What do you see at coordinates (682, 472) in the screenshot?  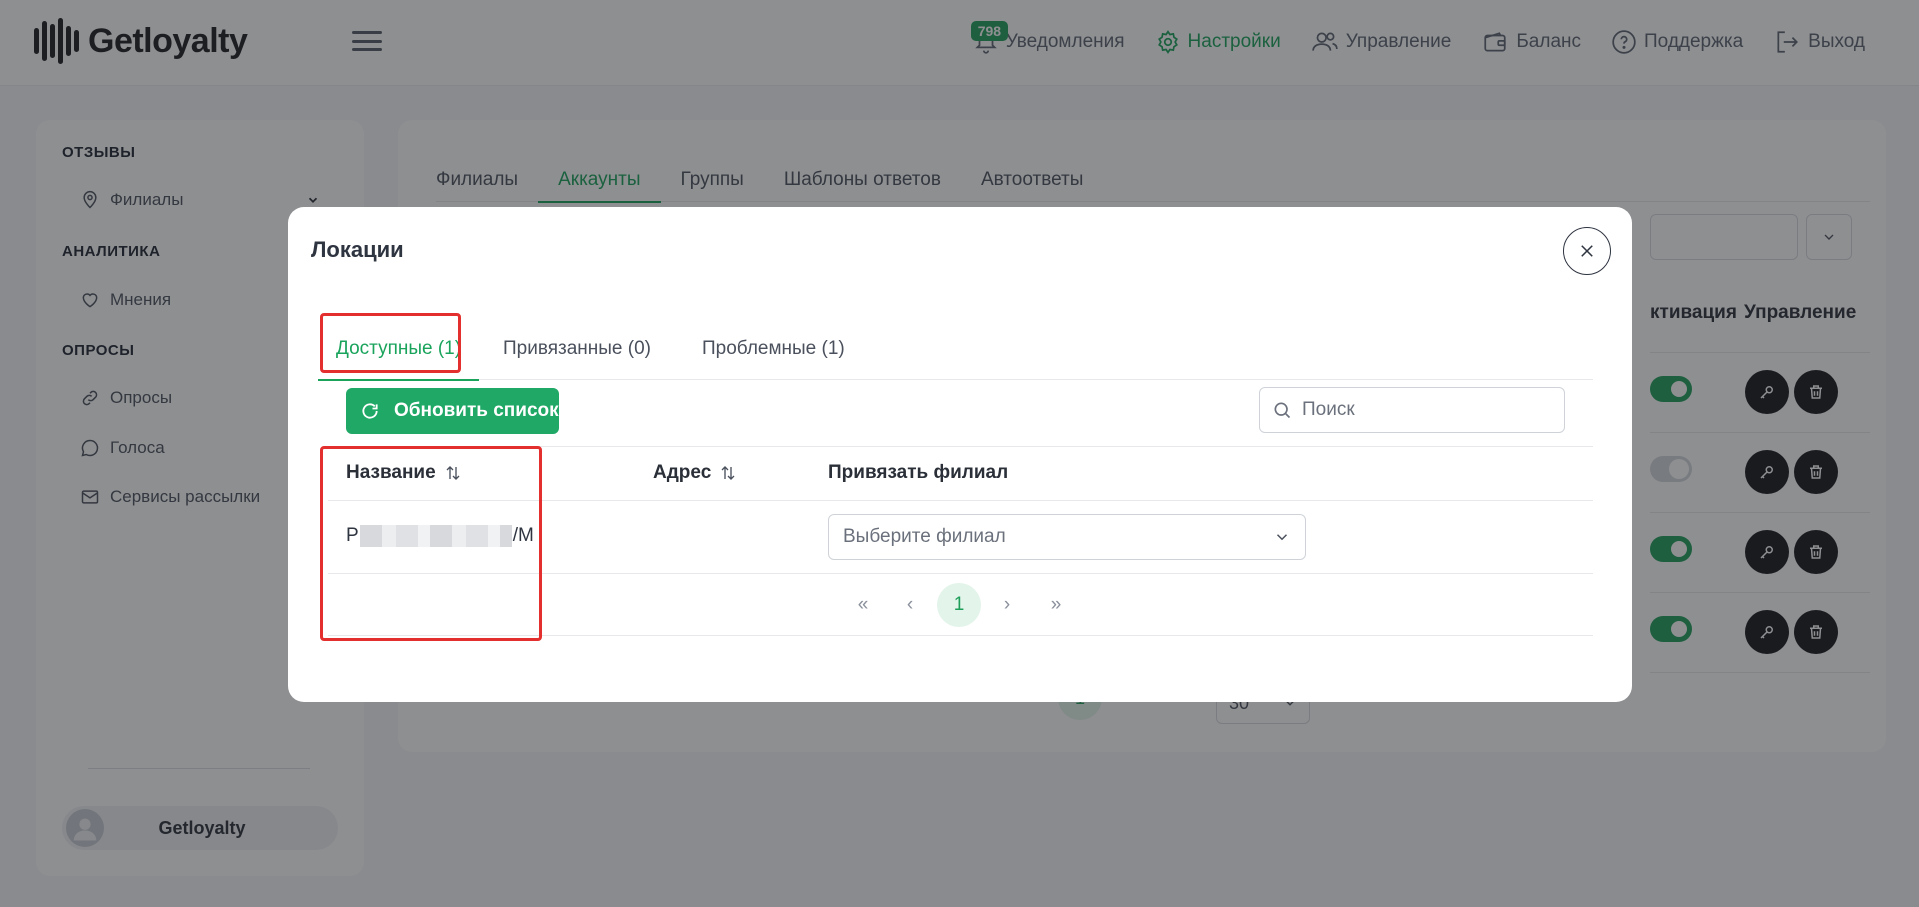 I see `column-address-label: Адрес` at bounding box center [682, 472].